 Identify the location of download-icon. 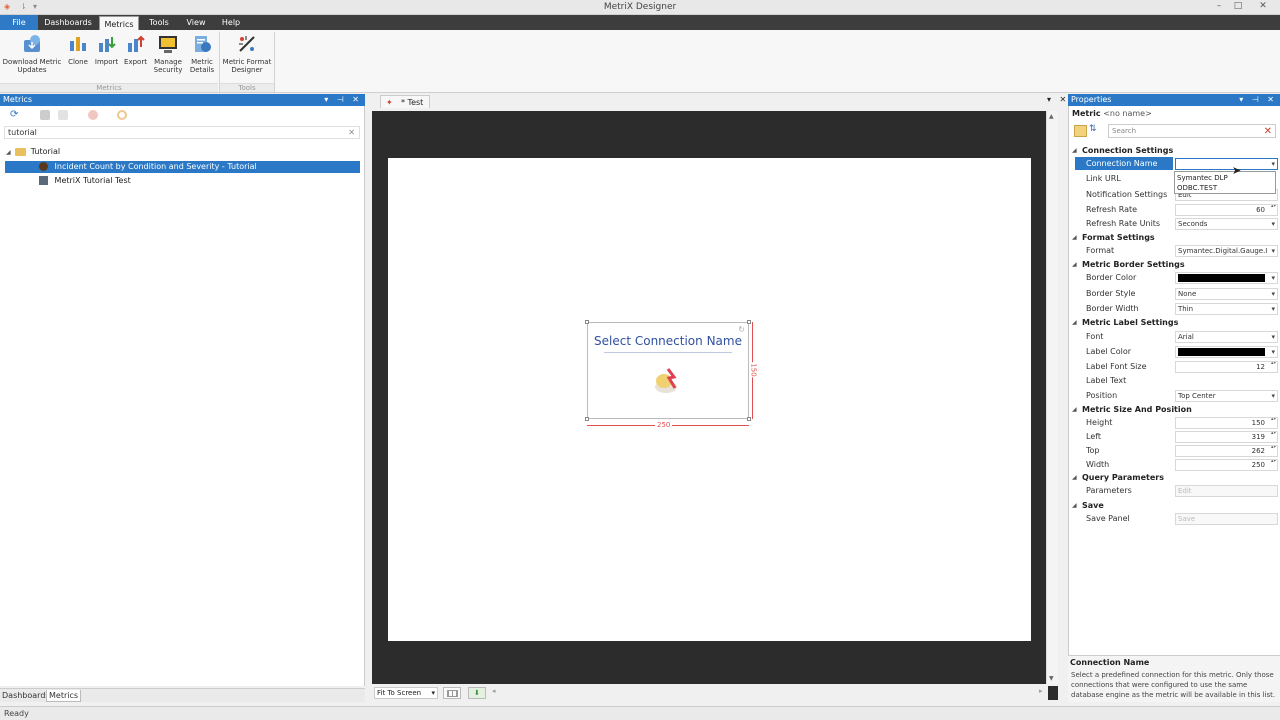
(32, 43).